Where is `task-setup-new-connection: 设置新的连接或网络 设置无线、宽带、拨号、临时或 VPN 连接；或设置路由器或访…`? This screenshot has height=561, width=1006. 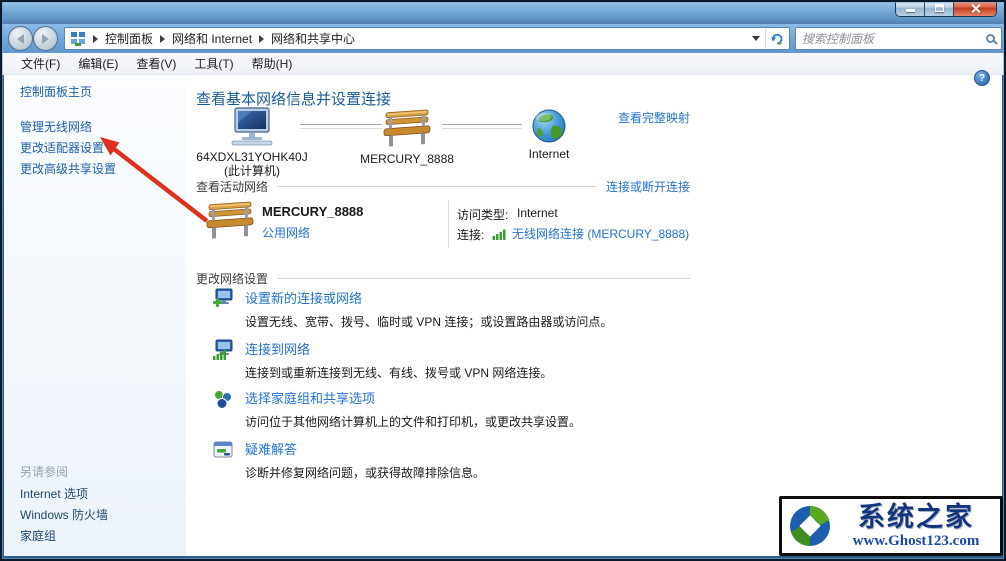 task-setup-new-connection: 设置新的连接或网络 设置无线、宽带、拨号、临时或 VPN 连接；或设置路由器或访… is located at coordinates (412, 309).